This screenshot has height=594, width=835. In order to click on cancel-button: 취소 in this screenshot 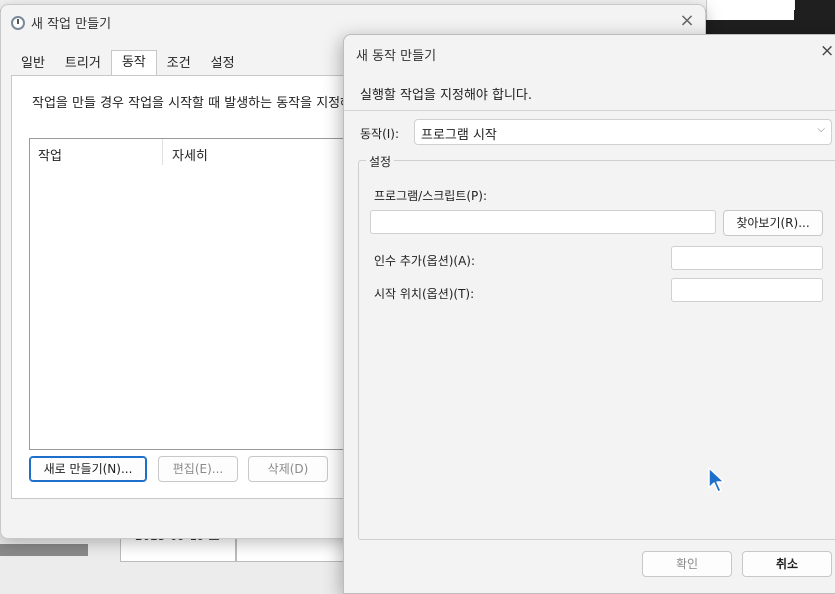, I will do `click(787, 564)`.